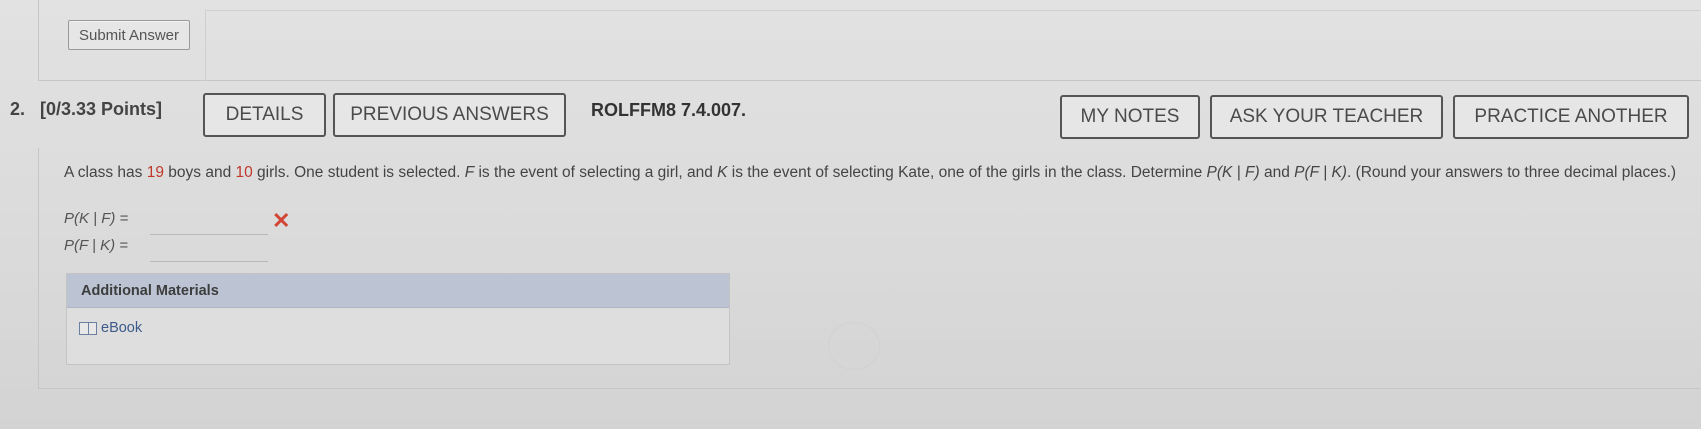 Image resolution: width=1701 pixels, height=429 pixels. What do you see at coordinates (449, 115) in the screenshot?
I see `previous-answers-button: PREVIOUS ANSWERS` at bounding box center [449, 115].